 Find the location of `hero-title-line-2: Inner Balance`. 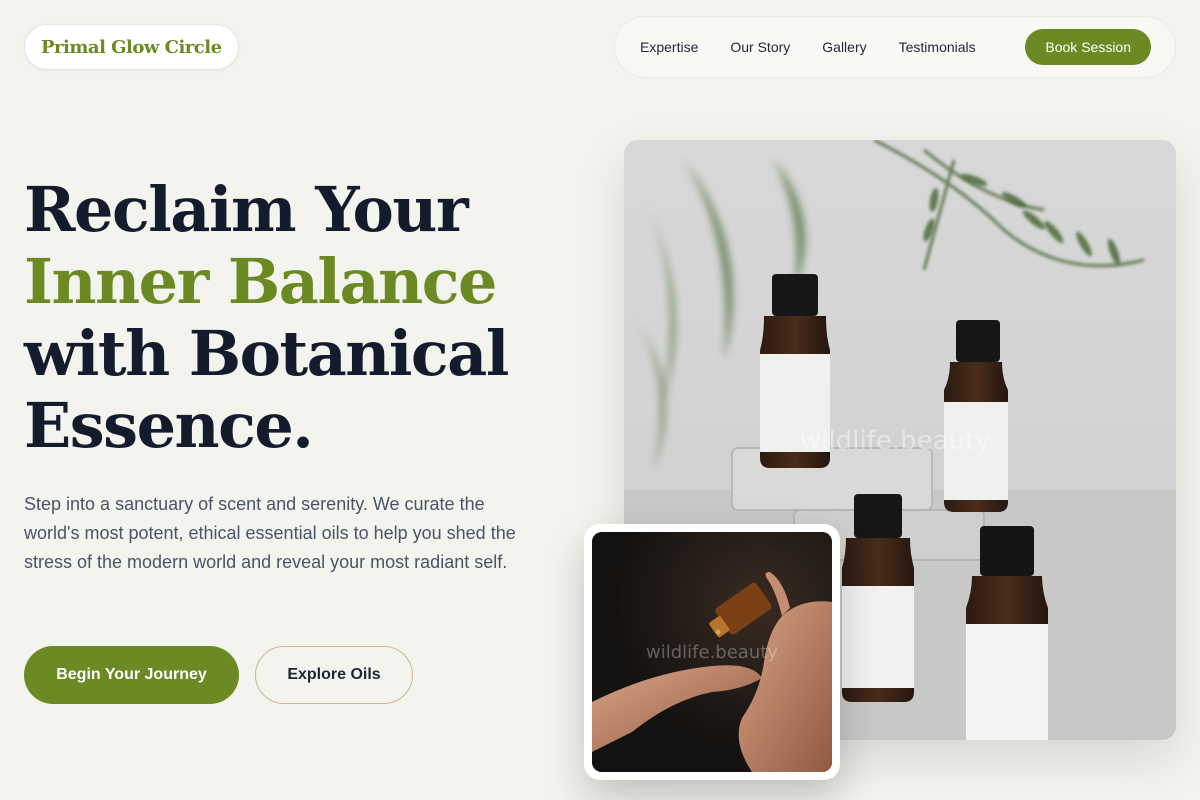

hero-title-line-2: Inner Balance is located at coordinates (260, 281).